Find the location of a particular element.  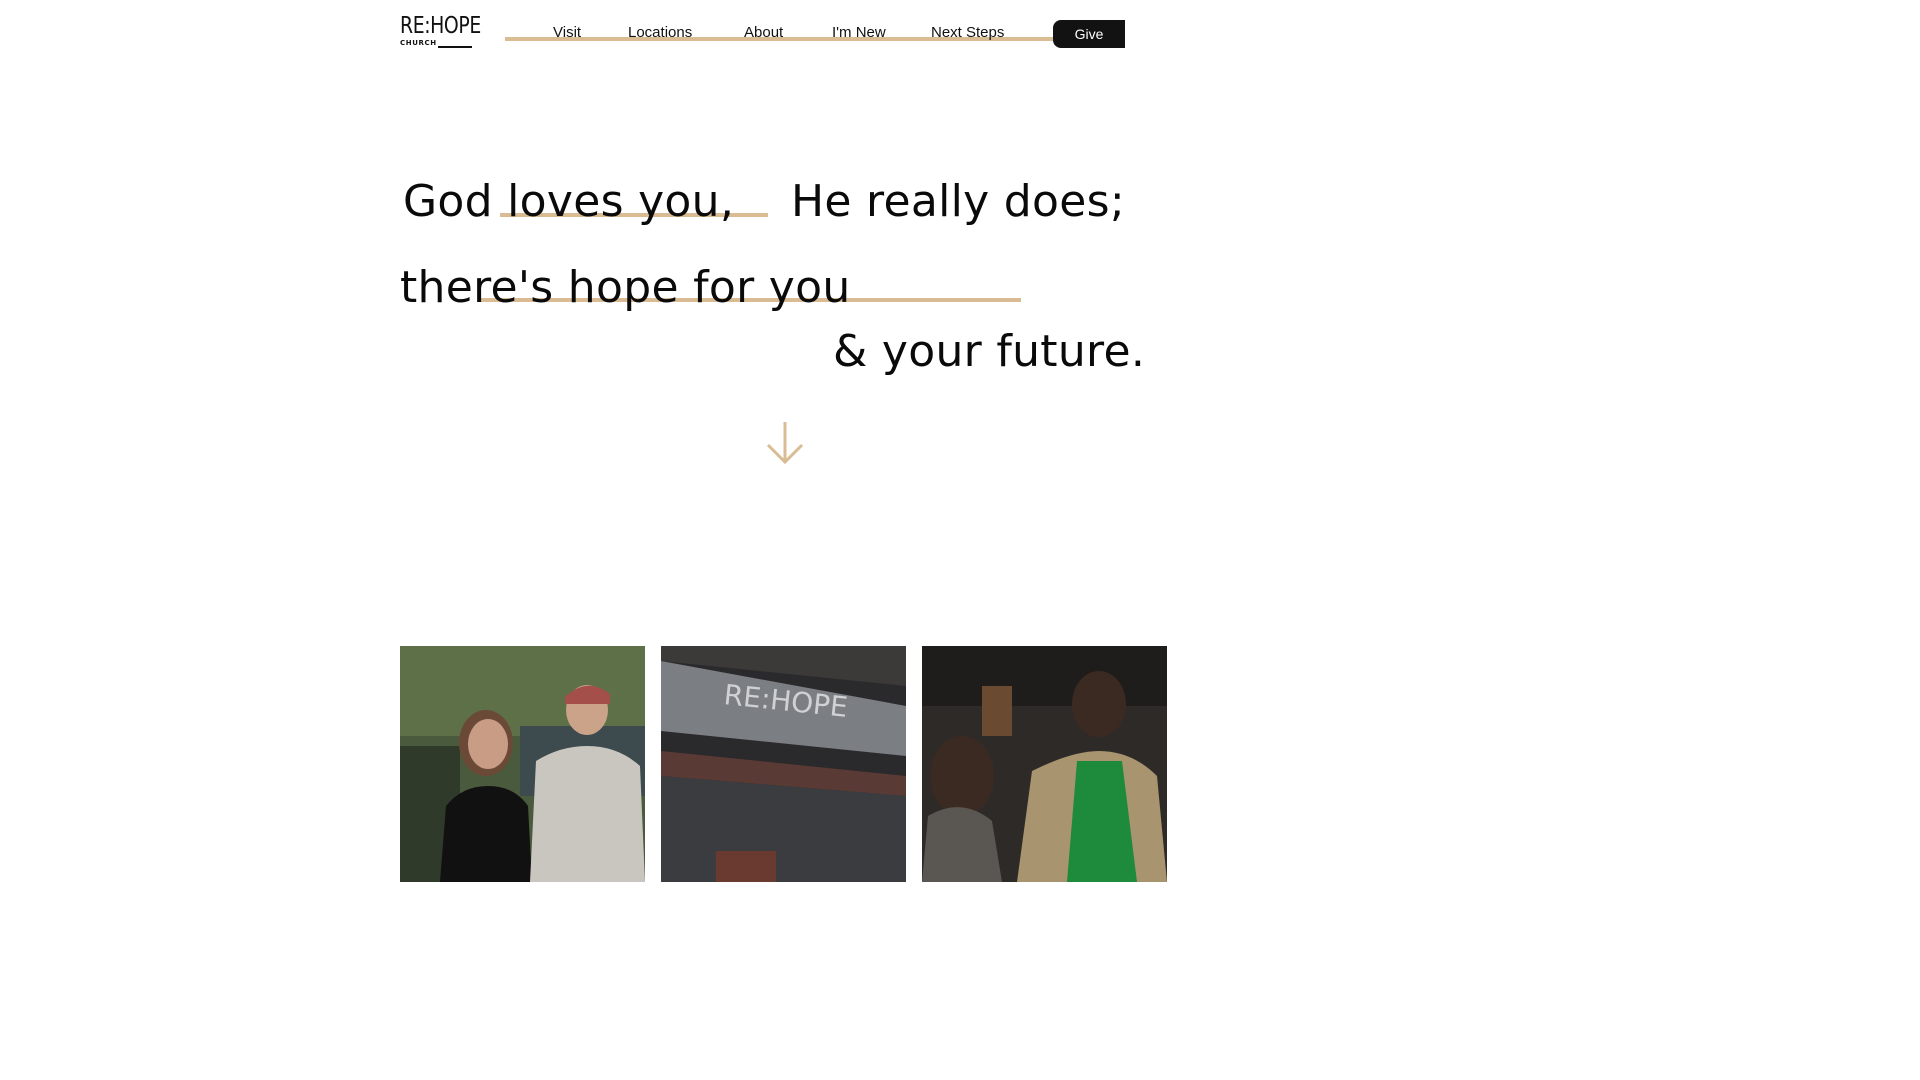

arrow-down-icon is located at coordinates (785, 443).